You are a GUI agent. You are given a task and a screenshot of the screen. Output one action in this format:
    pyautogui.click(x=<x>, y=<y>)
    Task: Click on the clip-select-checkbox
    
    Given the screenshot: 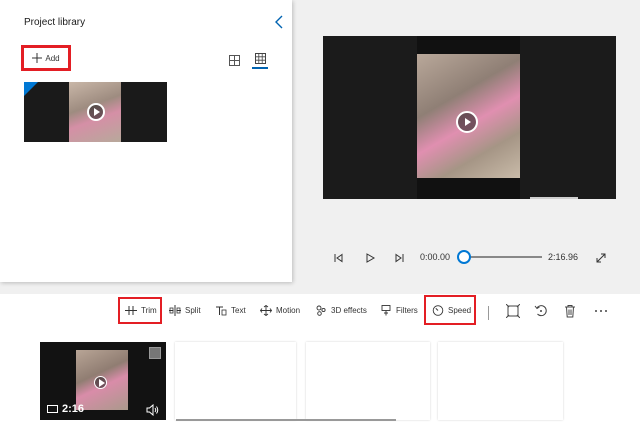 What is the action you would take?
    pyautogui.click(x=155, y=353)
    